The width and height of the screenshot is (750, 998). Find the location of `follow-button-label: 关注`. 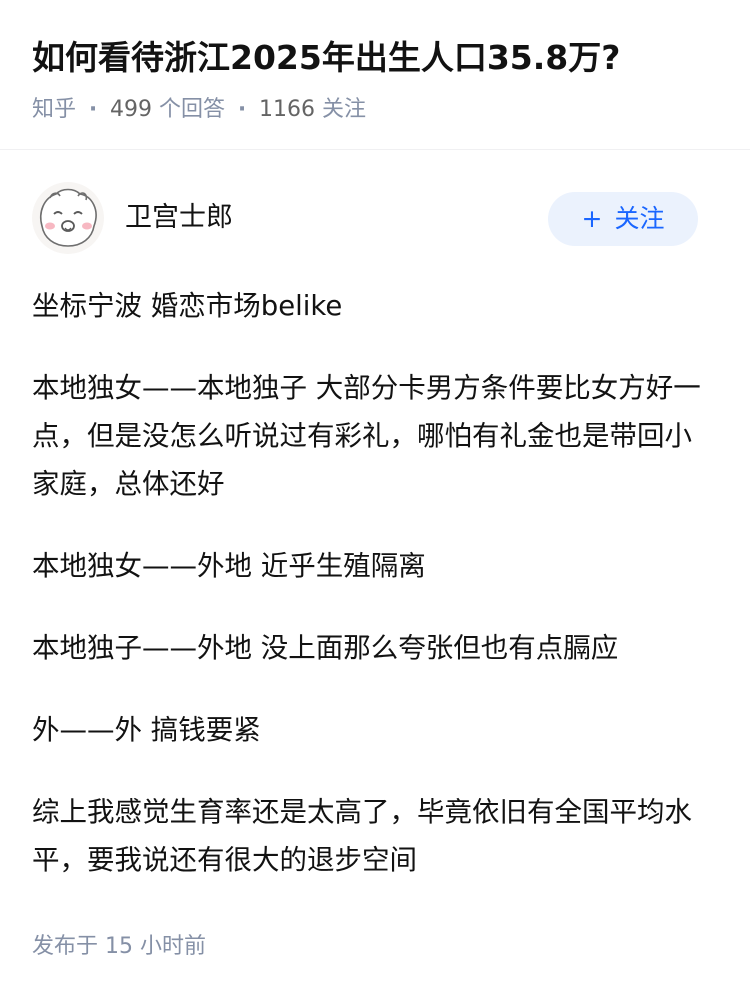

follow-button-label: 关注 is located at coordinates (639, 218).